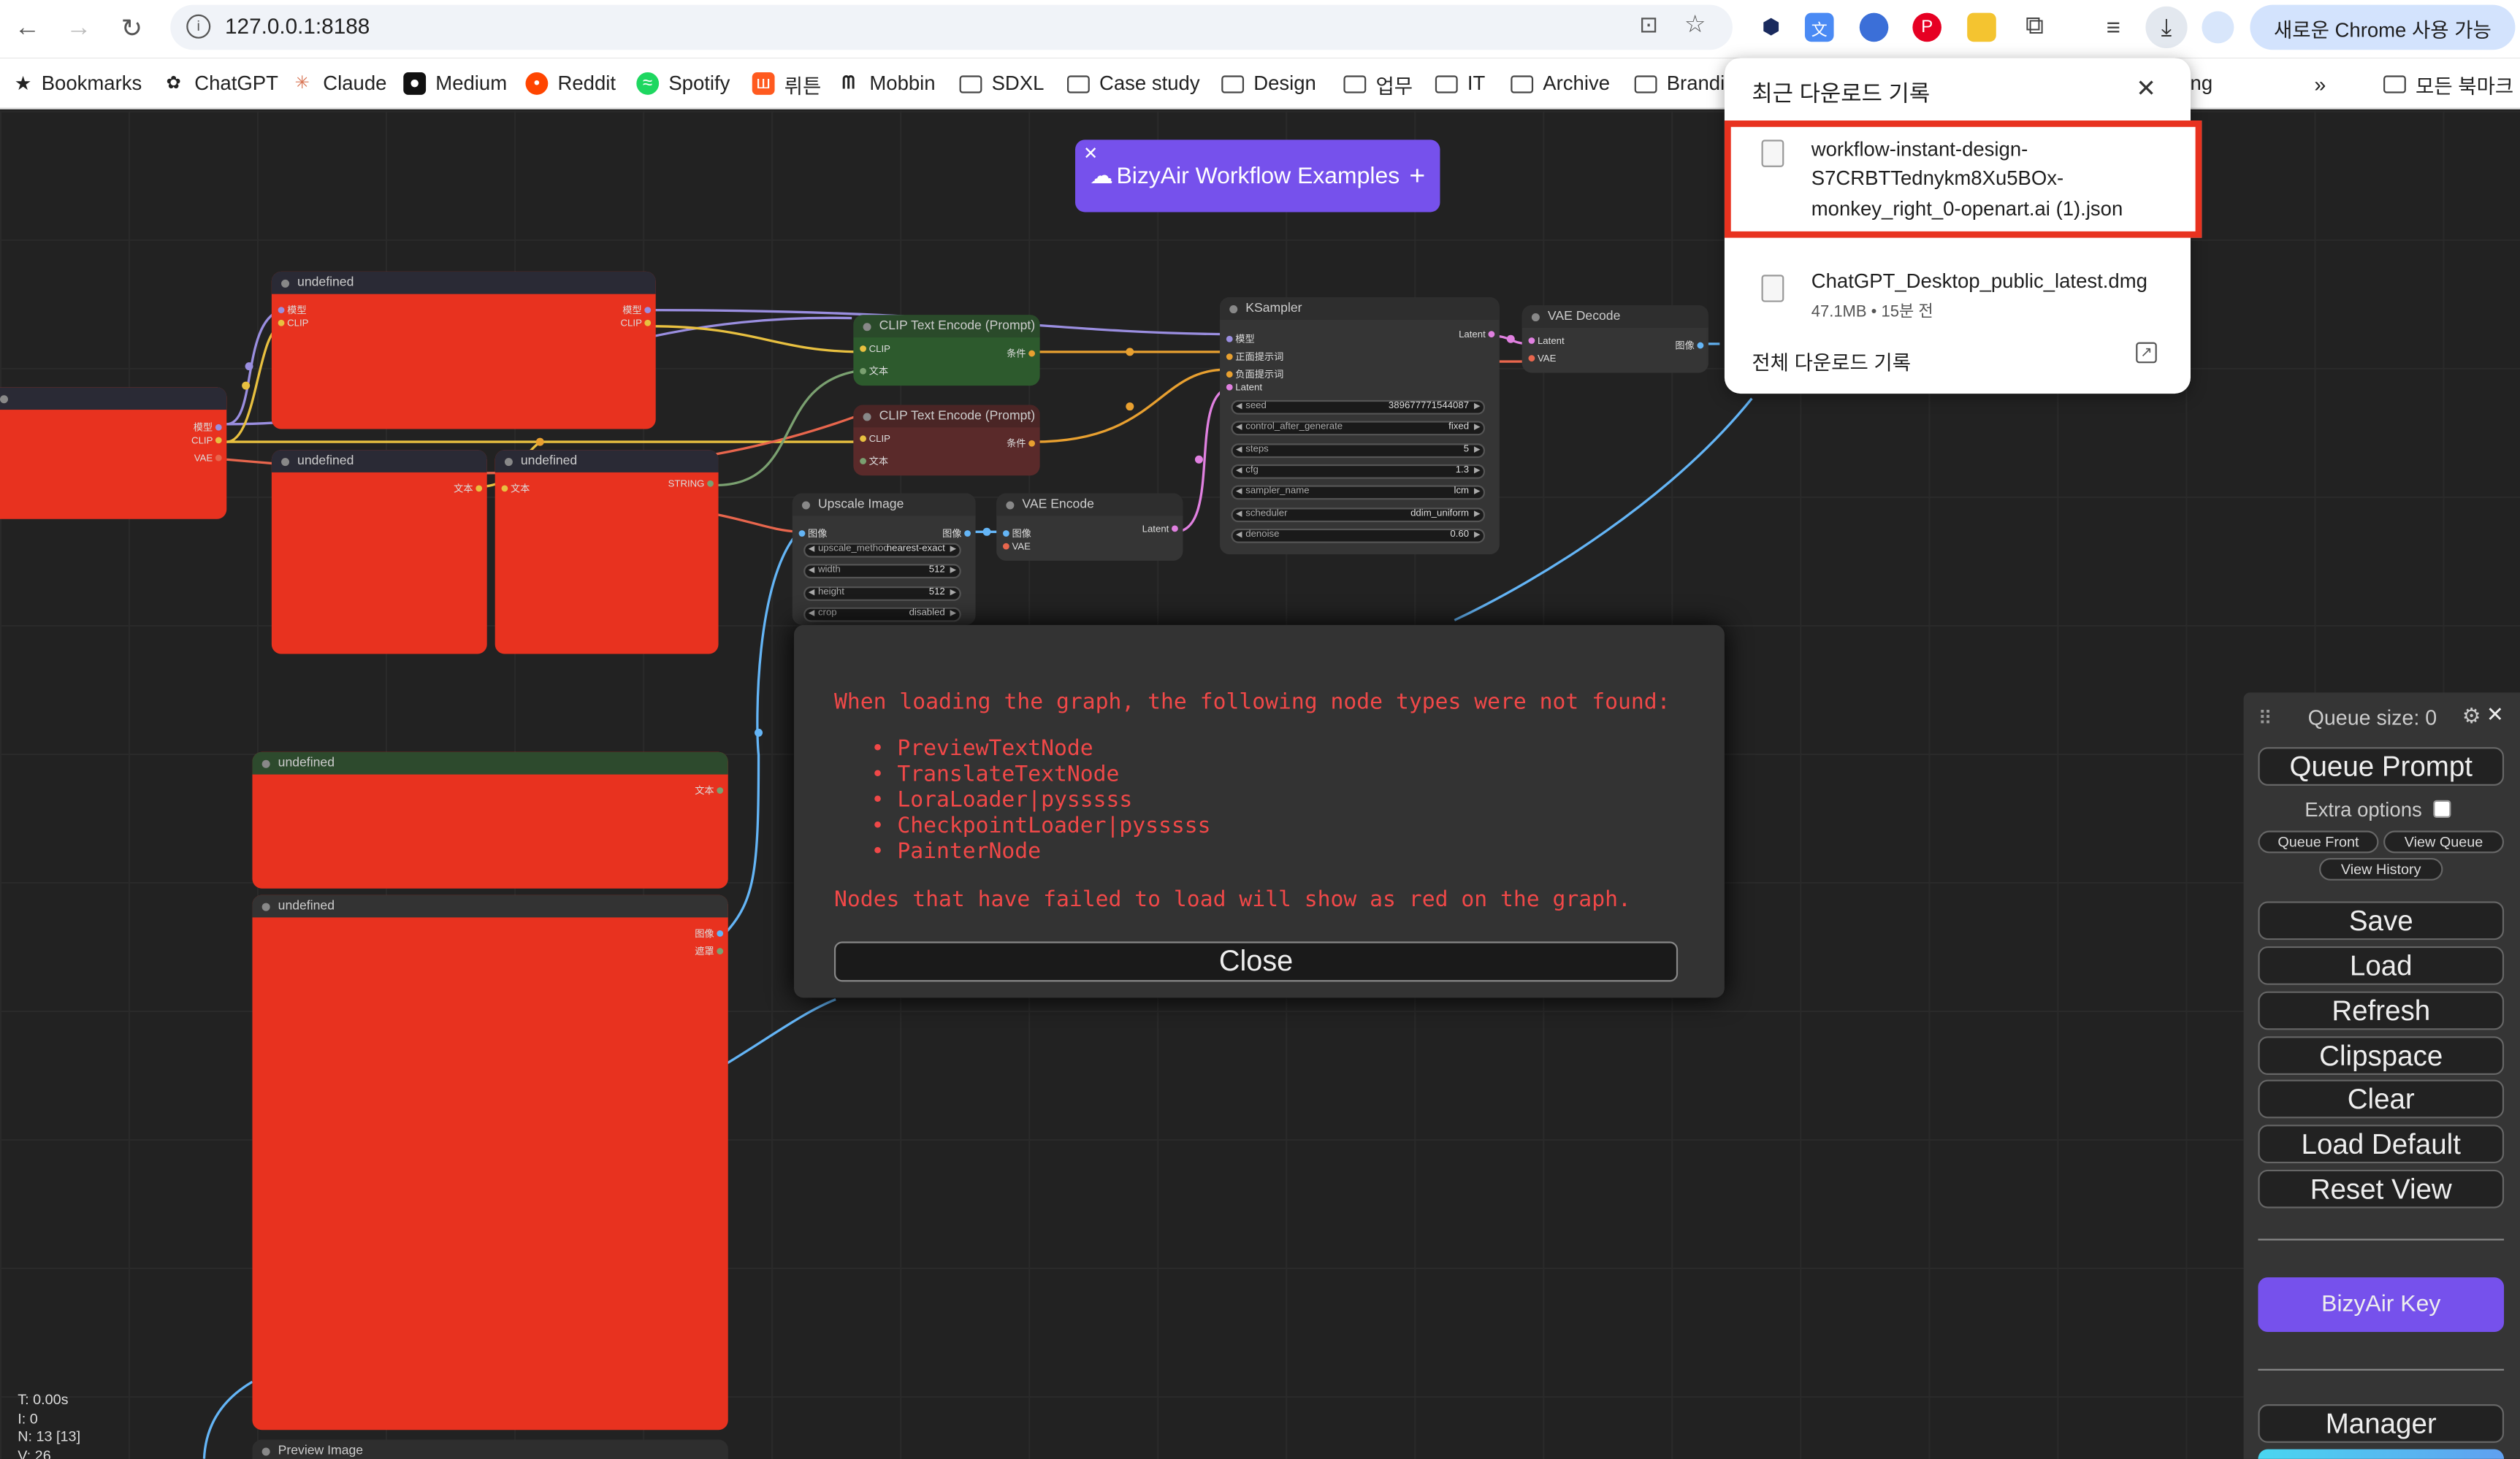 The height and width of the screenshot is (1459, 2520). I want to click on settings-gear-icon: ⚙, so click(2471, 717).